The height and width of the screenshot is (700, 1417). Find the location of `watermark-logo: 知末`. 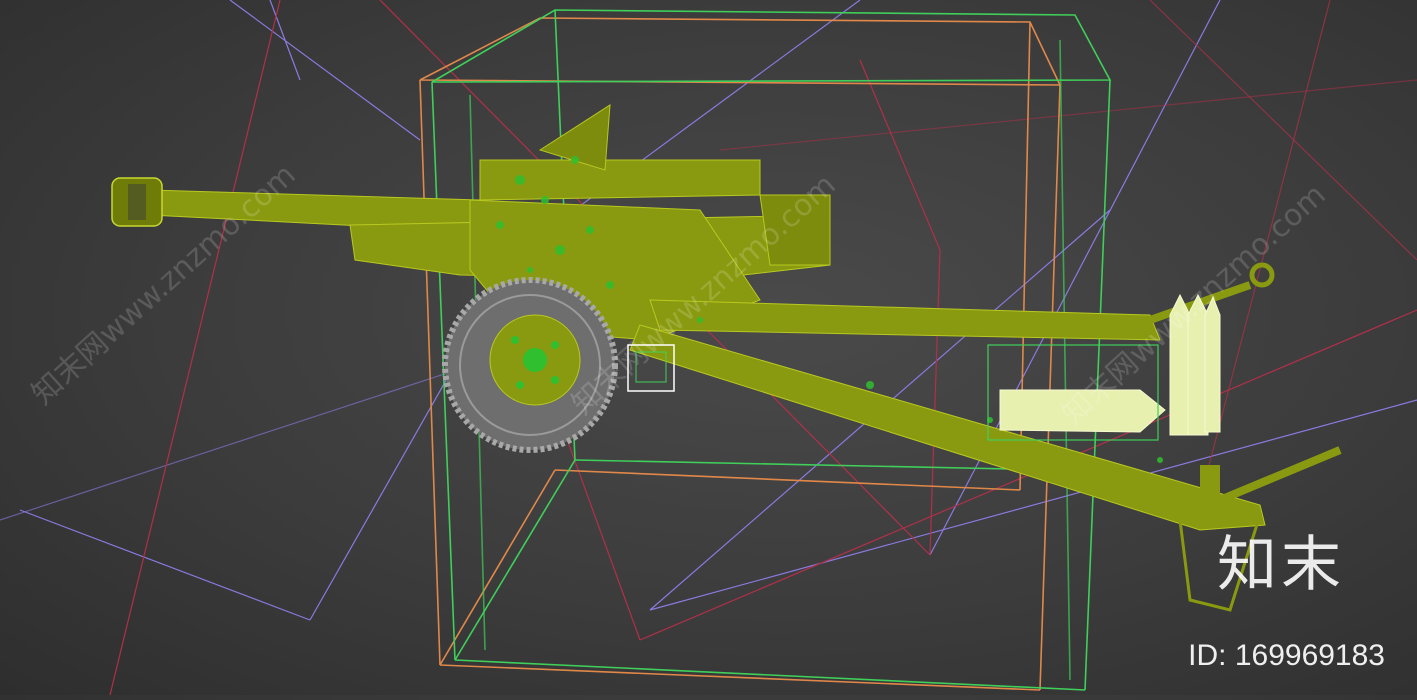

watermark-logo: 知末 is located at coordinates (1281, 565).